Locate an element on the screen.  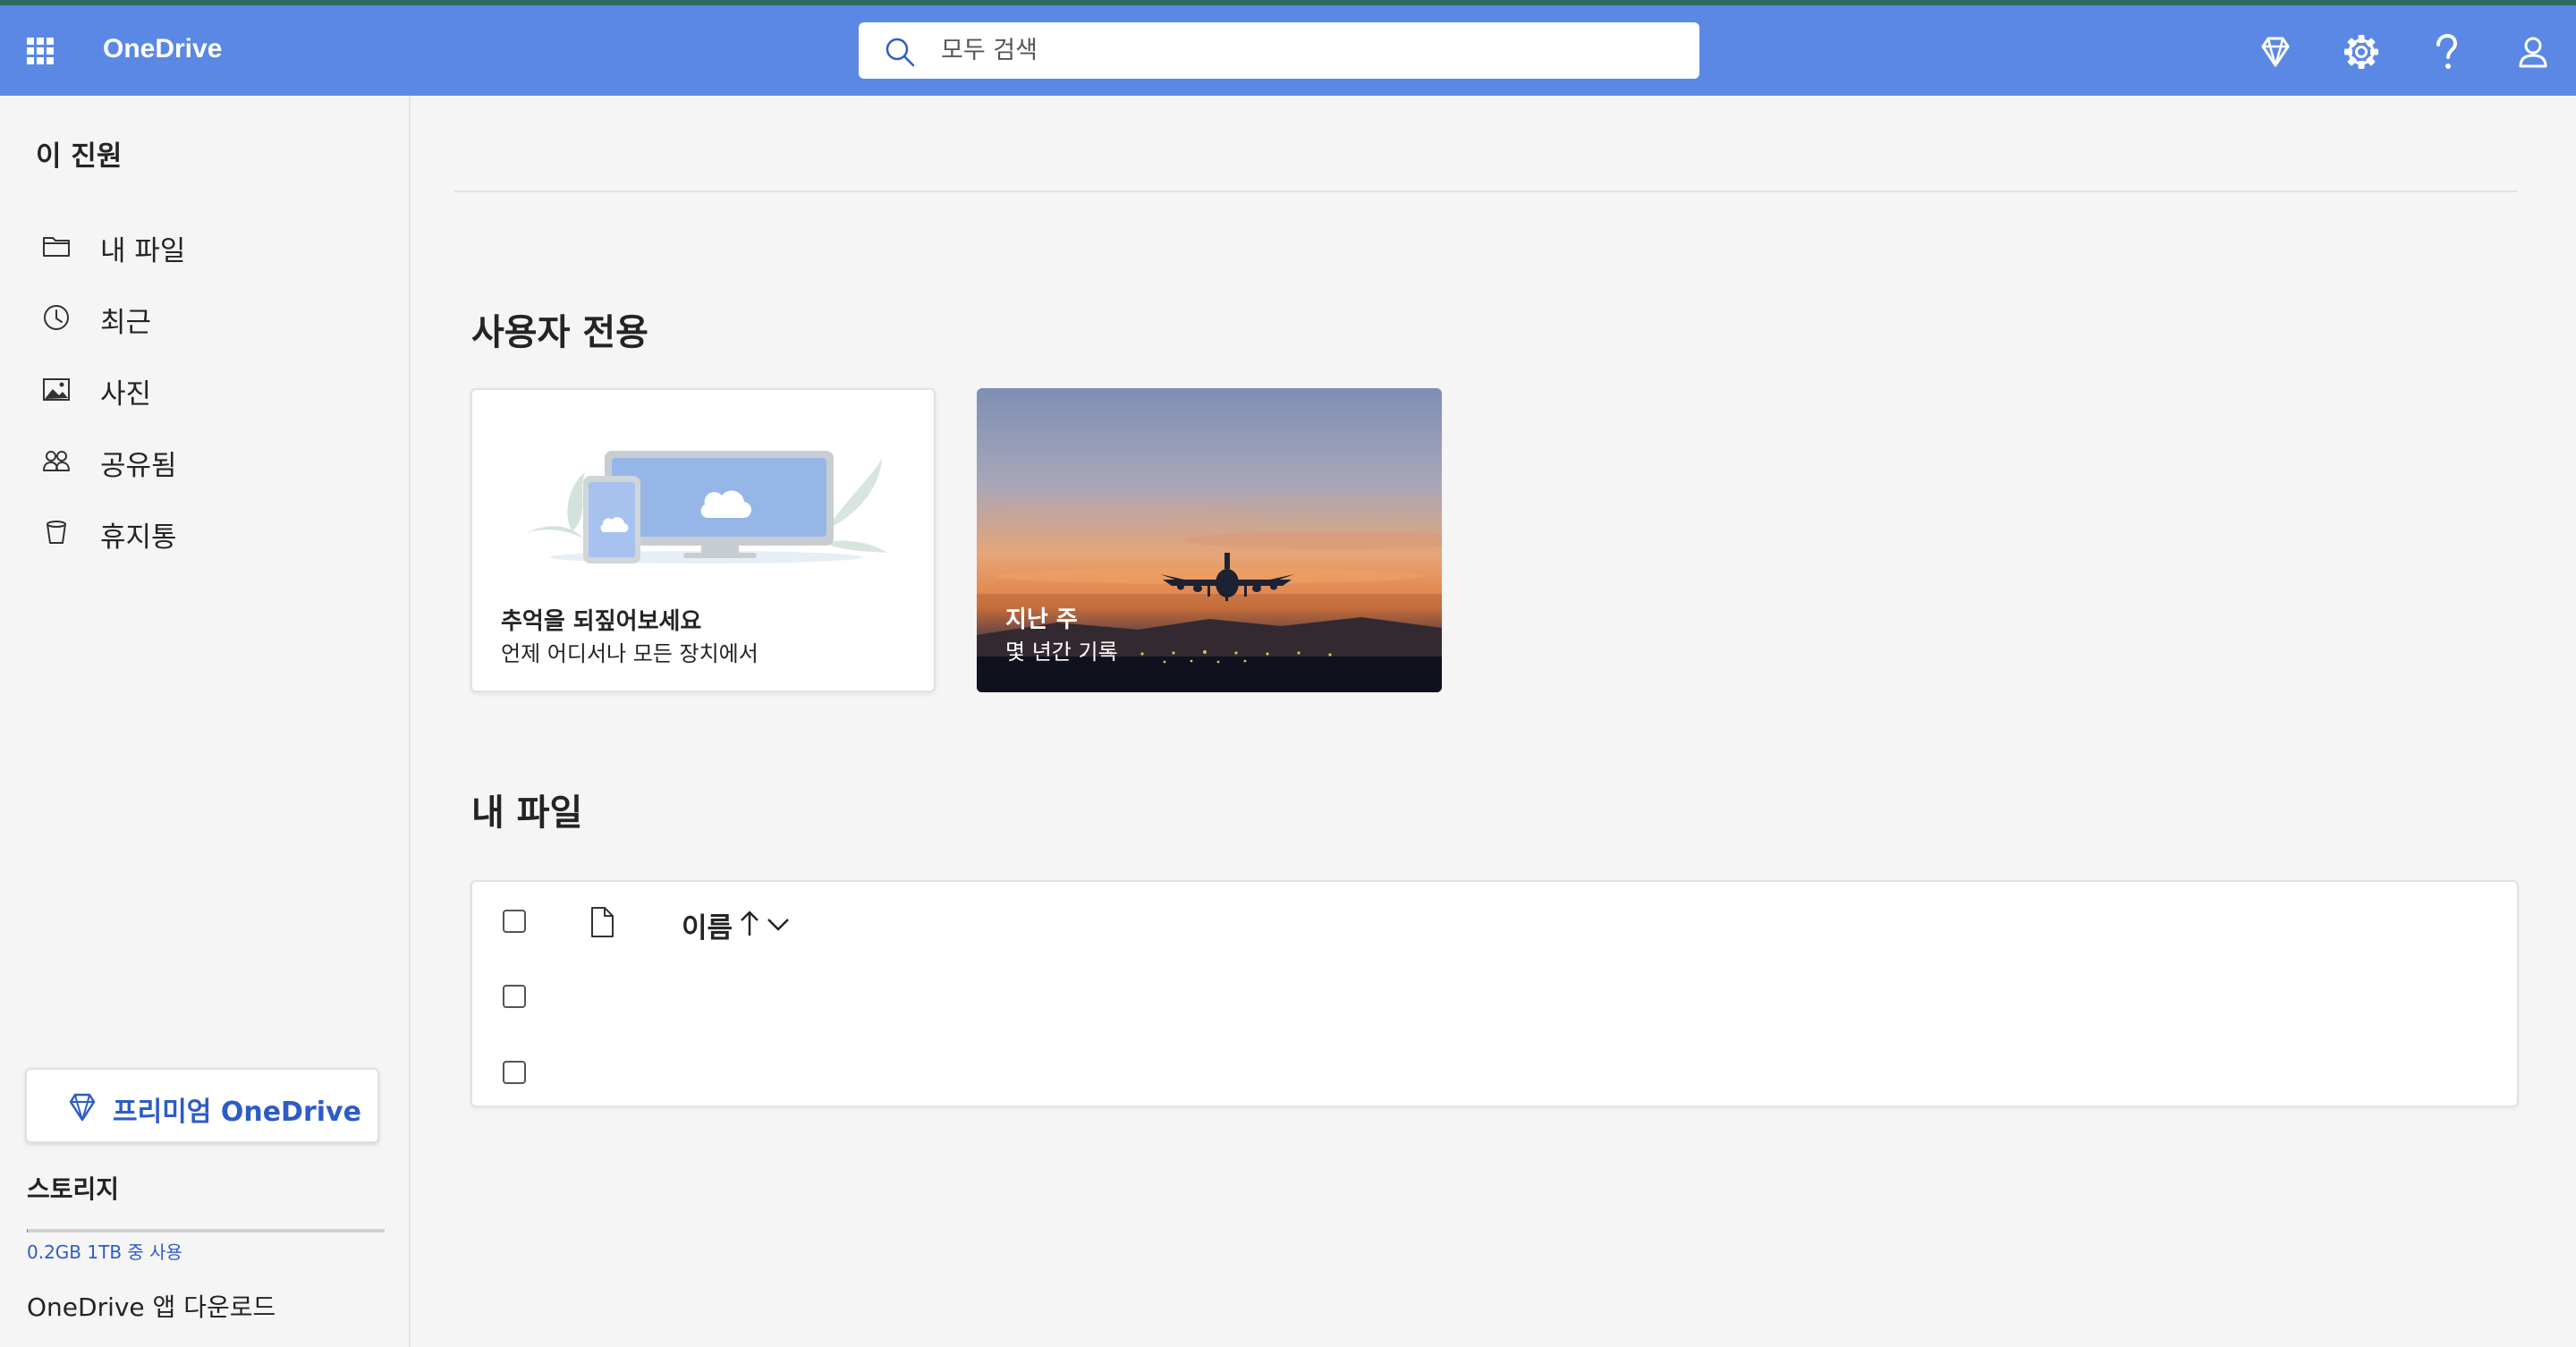
sidebar-item-my-files: 내 파일 is located at coordinates (206, 246).